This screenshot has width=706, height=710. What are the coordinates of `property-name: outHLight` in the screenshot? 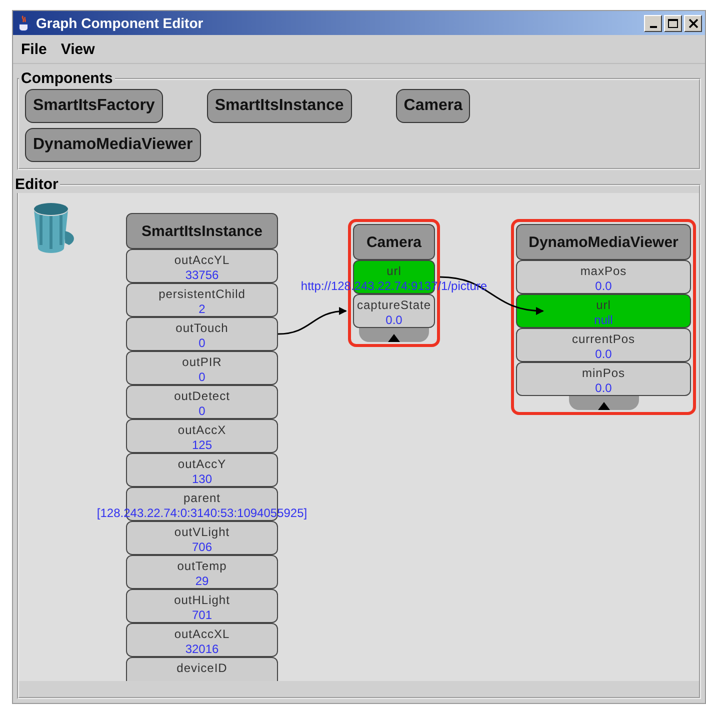 It's located at (202, 600).